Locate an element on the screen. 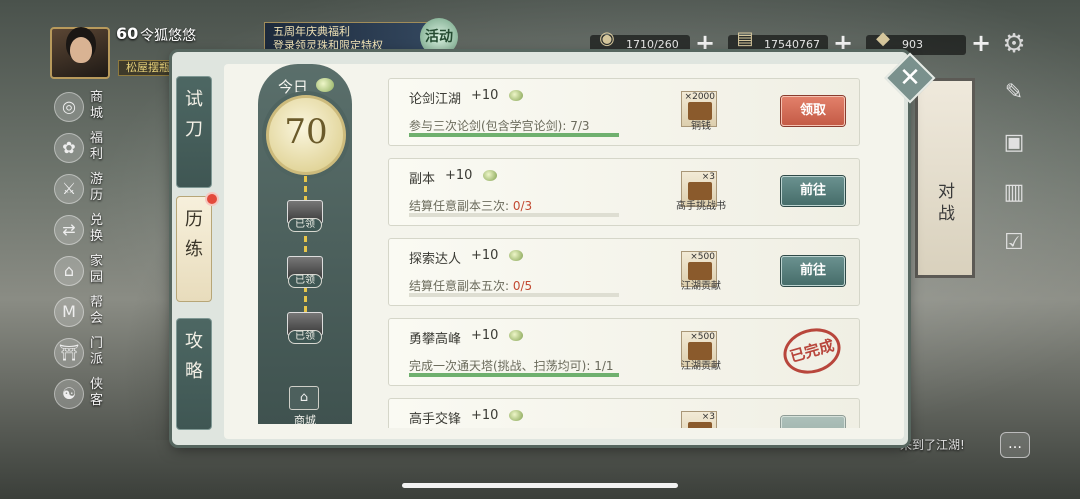 This screenshot has height=499, width=1080. quest-description-text: 结算任意副本五次: is located at coordinates (461, 286).